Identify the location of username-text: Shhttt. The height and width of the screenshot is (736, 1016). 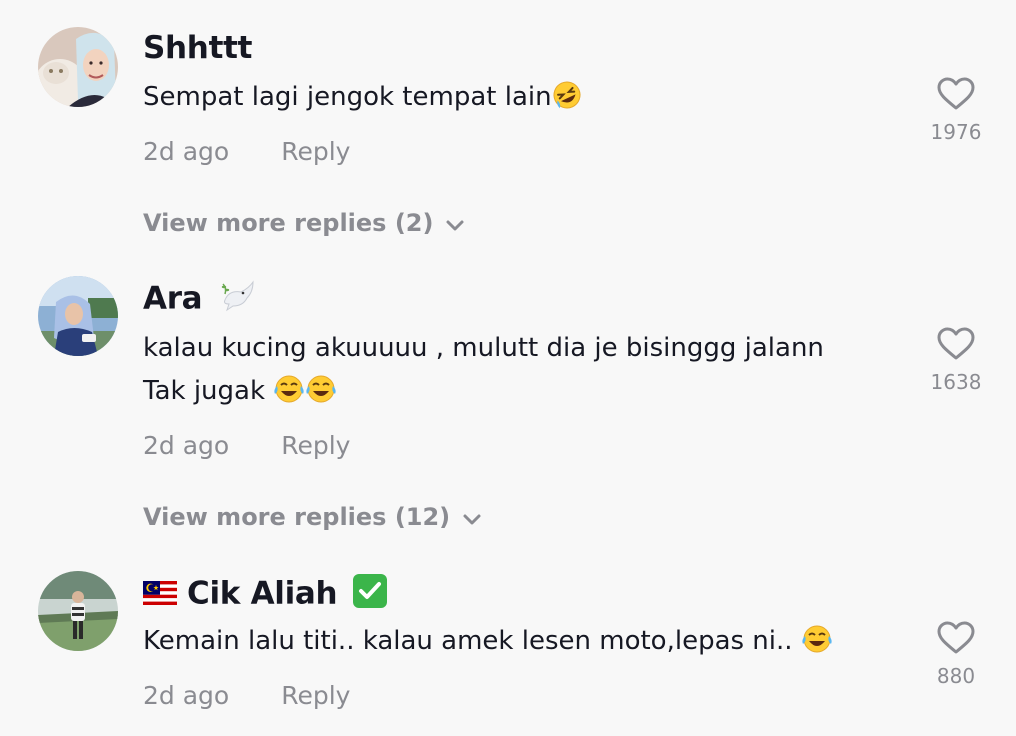
(197, 48).